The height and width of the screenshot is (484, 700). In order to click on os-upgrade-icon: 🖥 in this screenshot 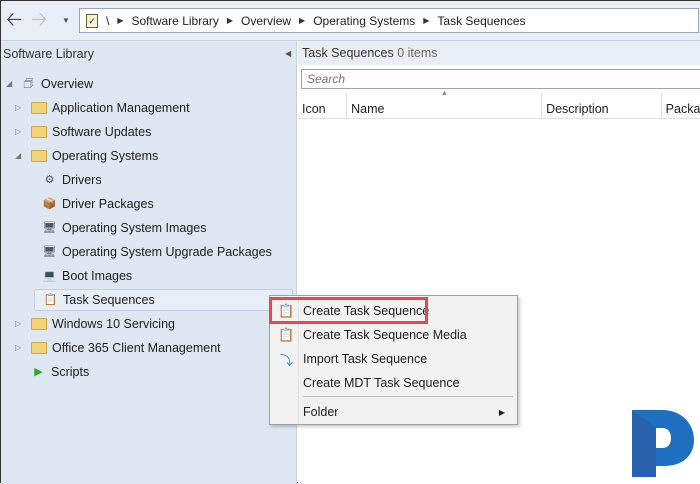, I will do `click(49, 251)`.